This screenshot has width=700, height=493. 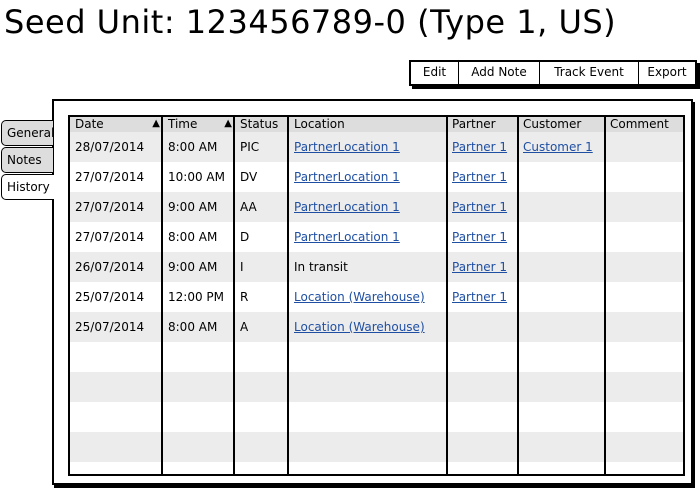 What do you see at coordinates (244, 297) in the screenshot?
I see `status-text: R` at bounding box center [244, 297].